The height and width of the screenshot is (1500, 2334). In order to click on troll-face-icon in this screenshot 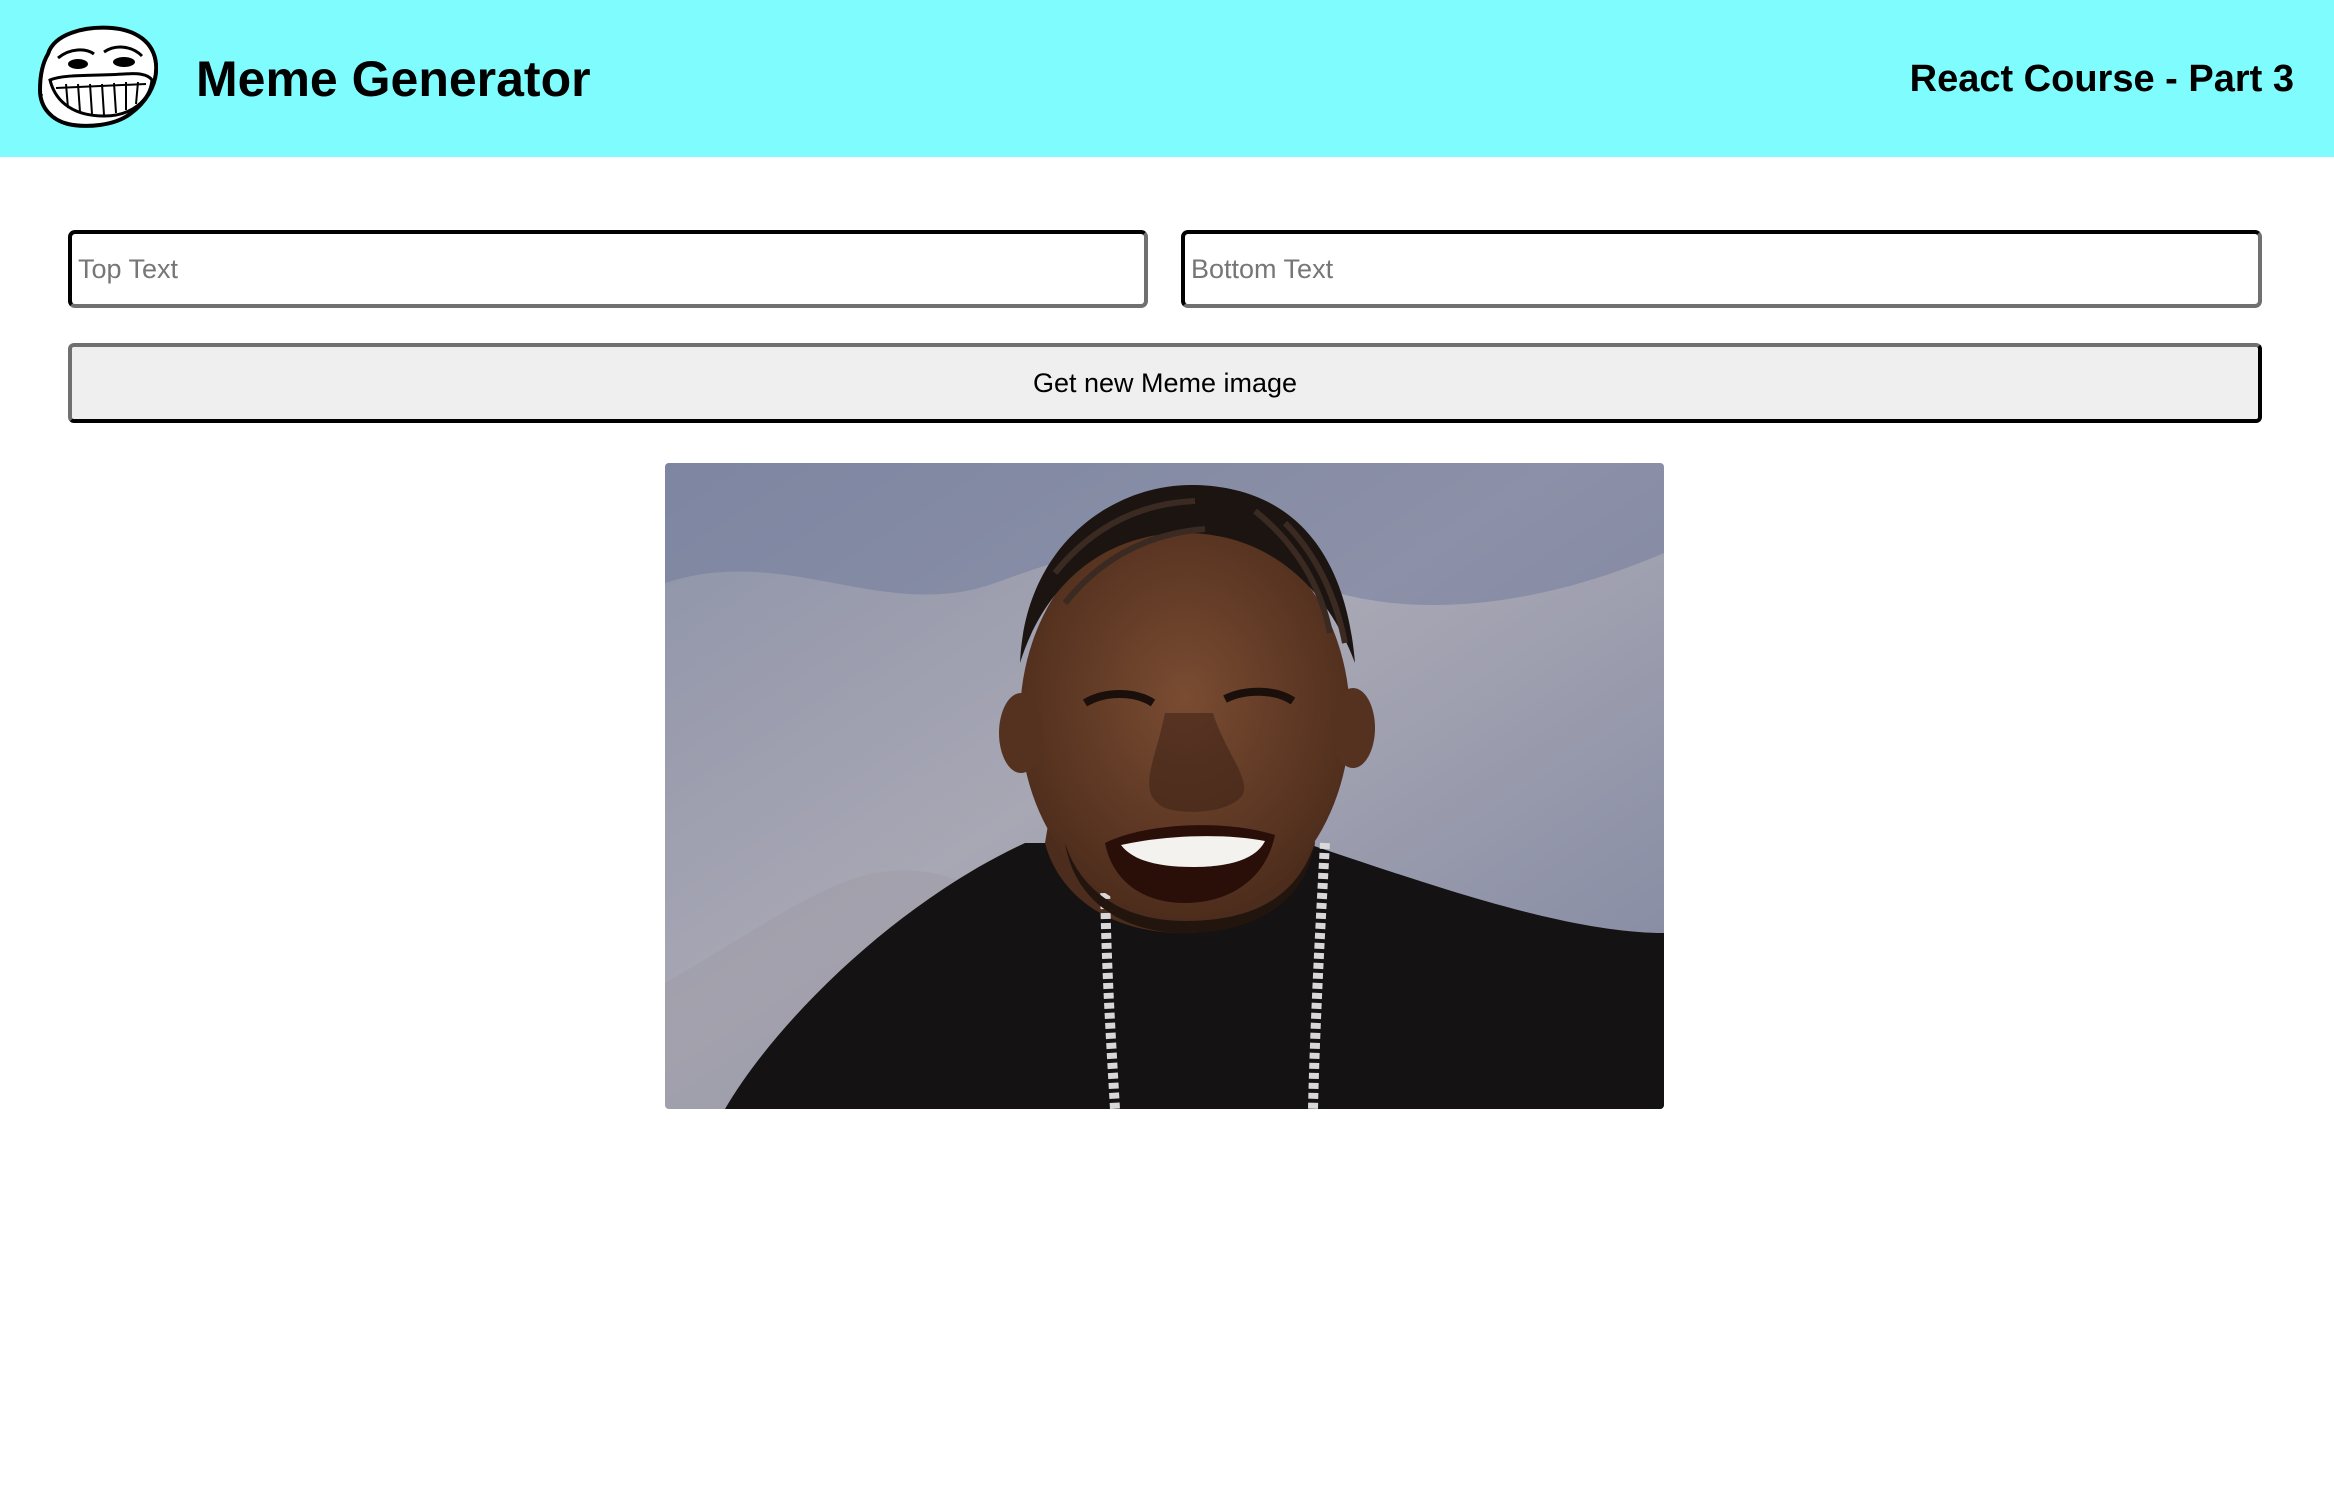, I will do `click(96, 77)`.